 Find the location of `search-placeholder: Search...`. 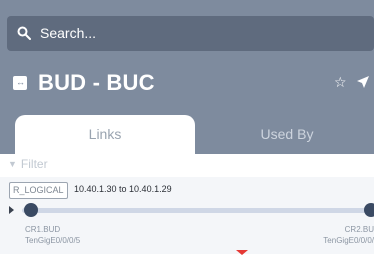

search-placeholder: Search... is located at coordinates (68, 33).